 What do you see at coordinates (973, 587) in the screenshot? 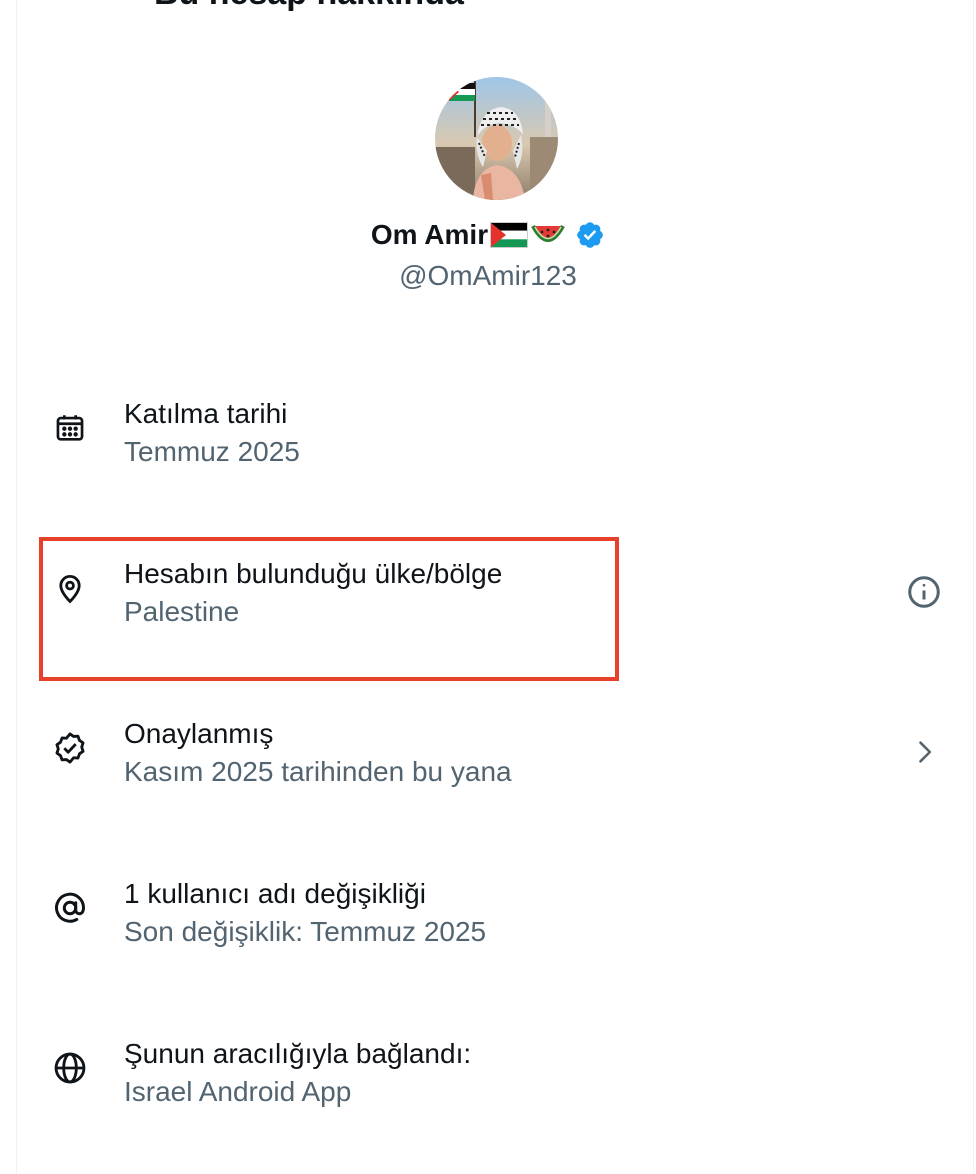
I see `column-border-right` at bounding box center [973, 587].